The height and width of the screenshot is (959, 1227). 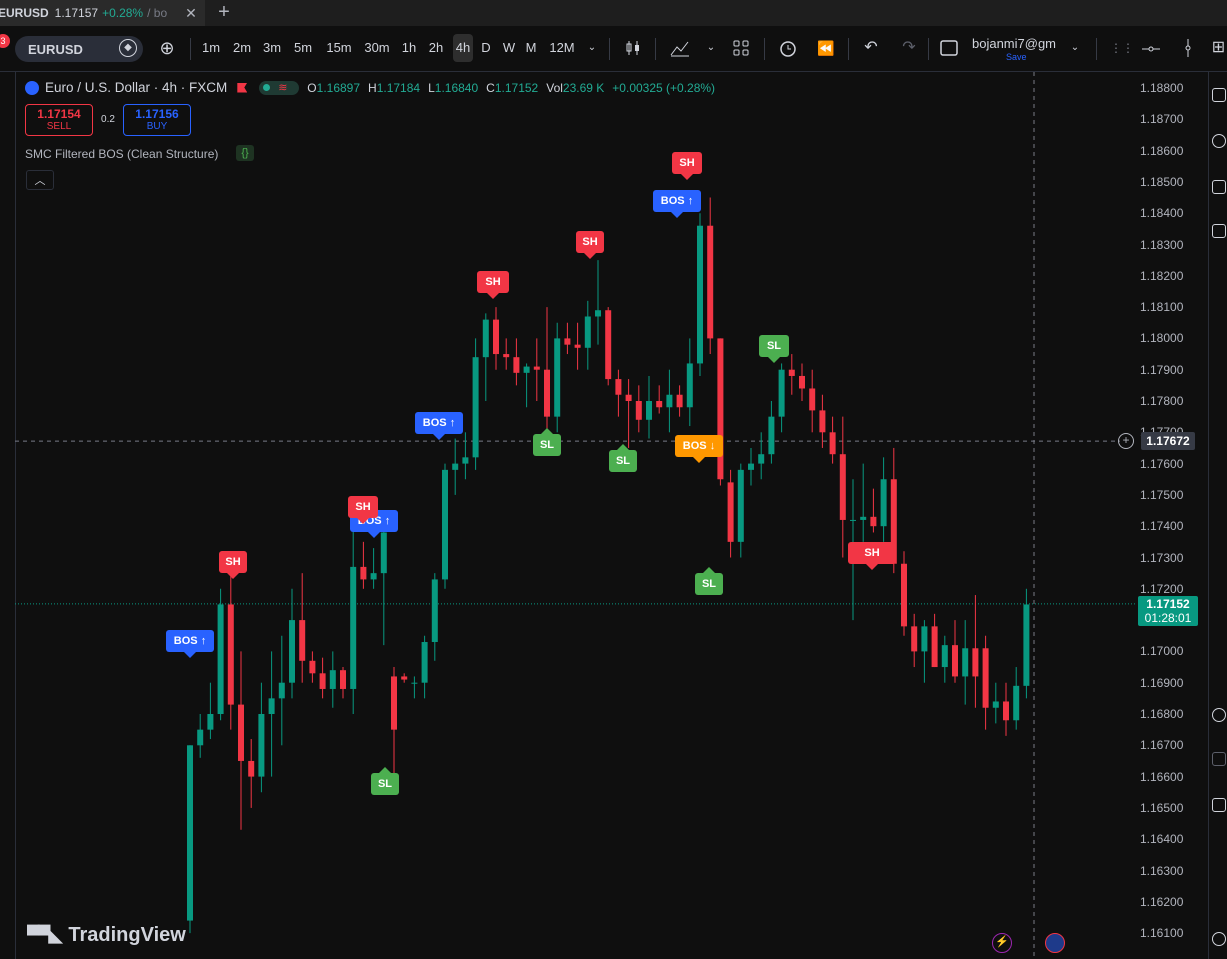 What do you see at coordinates (312, 87) in the screenshot?
I see `open-label: O` at bounding box center [312, 87].